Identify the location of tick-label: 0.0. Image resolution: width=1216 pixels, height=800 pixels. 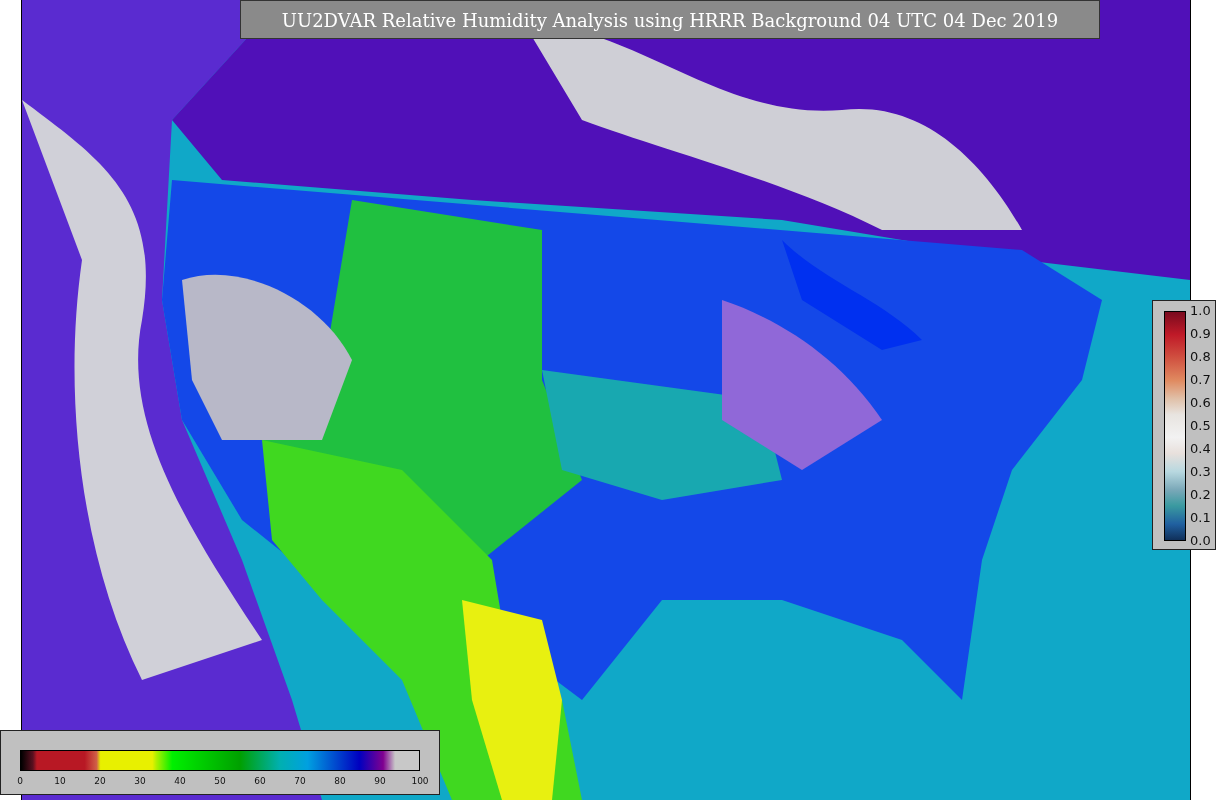
(1200, 541).